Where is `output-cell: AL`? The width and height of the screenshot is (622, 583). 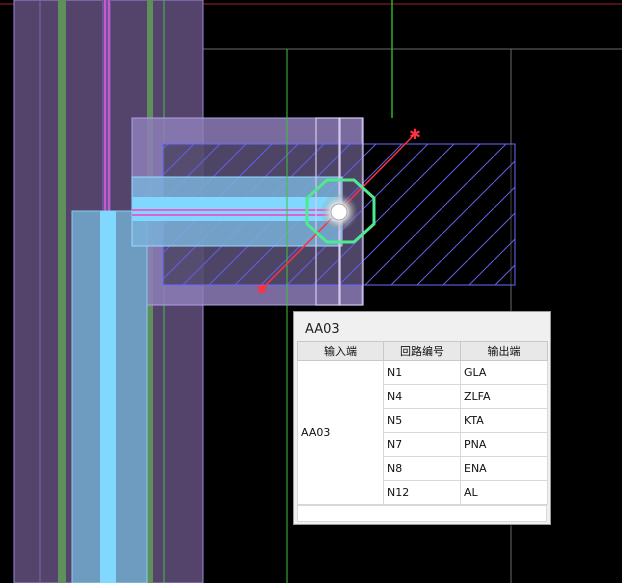
output-cell: AL is located at coordinates (504, 492).